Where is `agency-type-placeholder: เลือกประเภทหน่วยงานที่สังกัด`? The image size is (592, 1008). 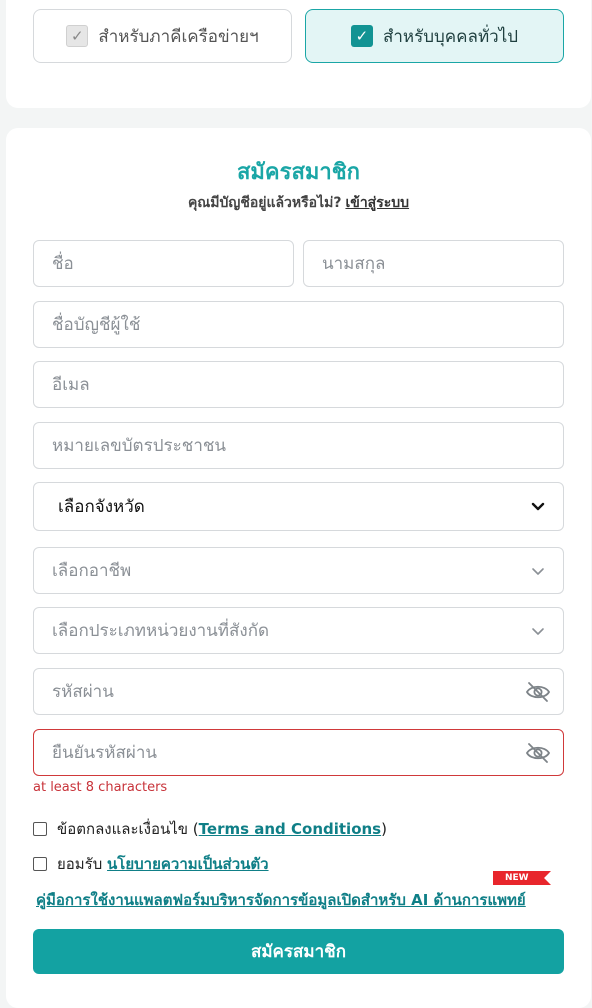 agency-type-placeholder: เลือกประเภทหน่วยงานที่สังกัด is located at coordinates (161, 631).